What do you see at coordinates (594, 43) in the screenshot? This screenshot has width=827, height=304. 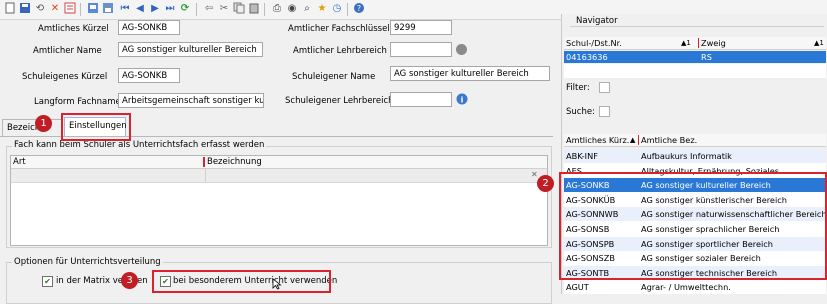 I see `col-schul-nr: Schul-/Dst.Nr.` at bounding box center [594, 43].